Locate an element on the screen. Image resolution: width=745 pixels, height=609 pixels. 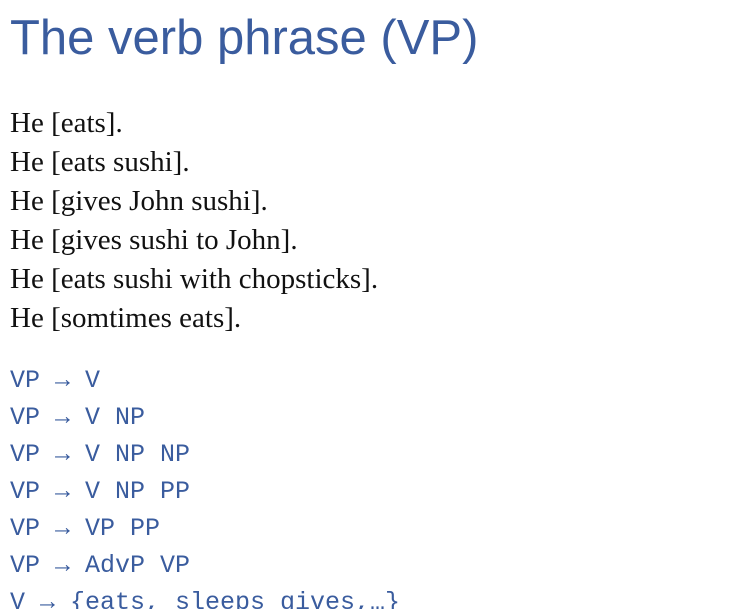
grammar-rule: VP → V is located at coordinates (55, 380).